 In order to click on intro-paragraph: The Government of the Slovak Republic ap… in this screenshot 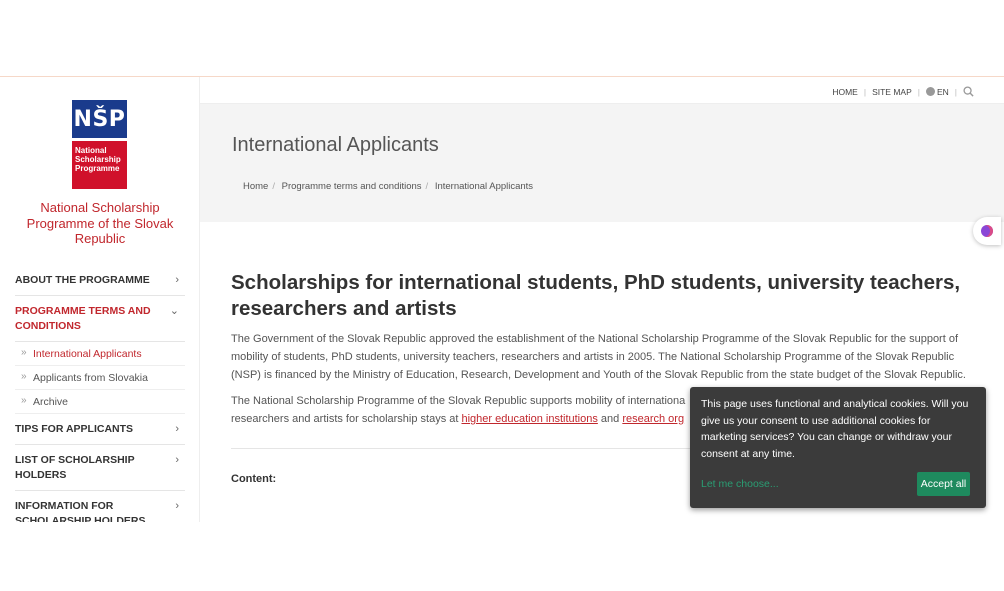, I will do `click(598, 357)`.